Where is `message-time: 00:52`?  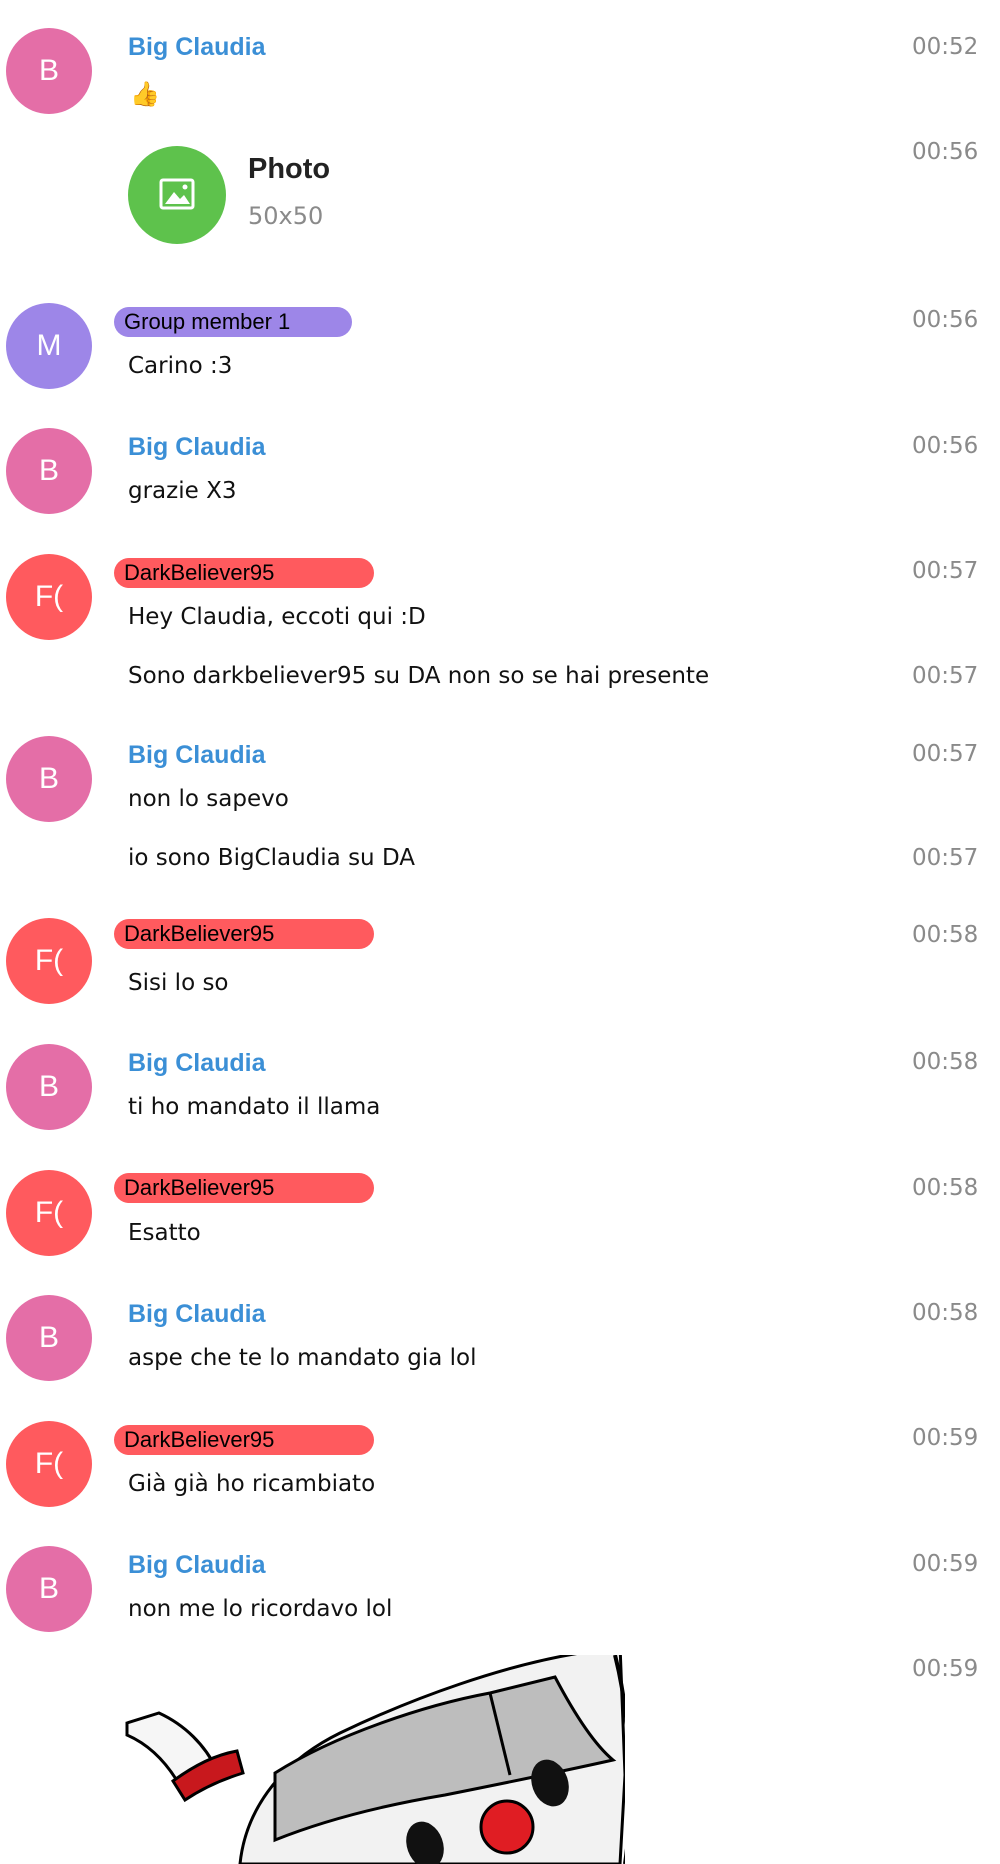 message-time: 00:52 is located at coordinates (945, 47).